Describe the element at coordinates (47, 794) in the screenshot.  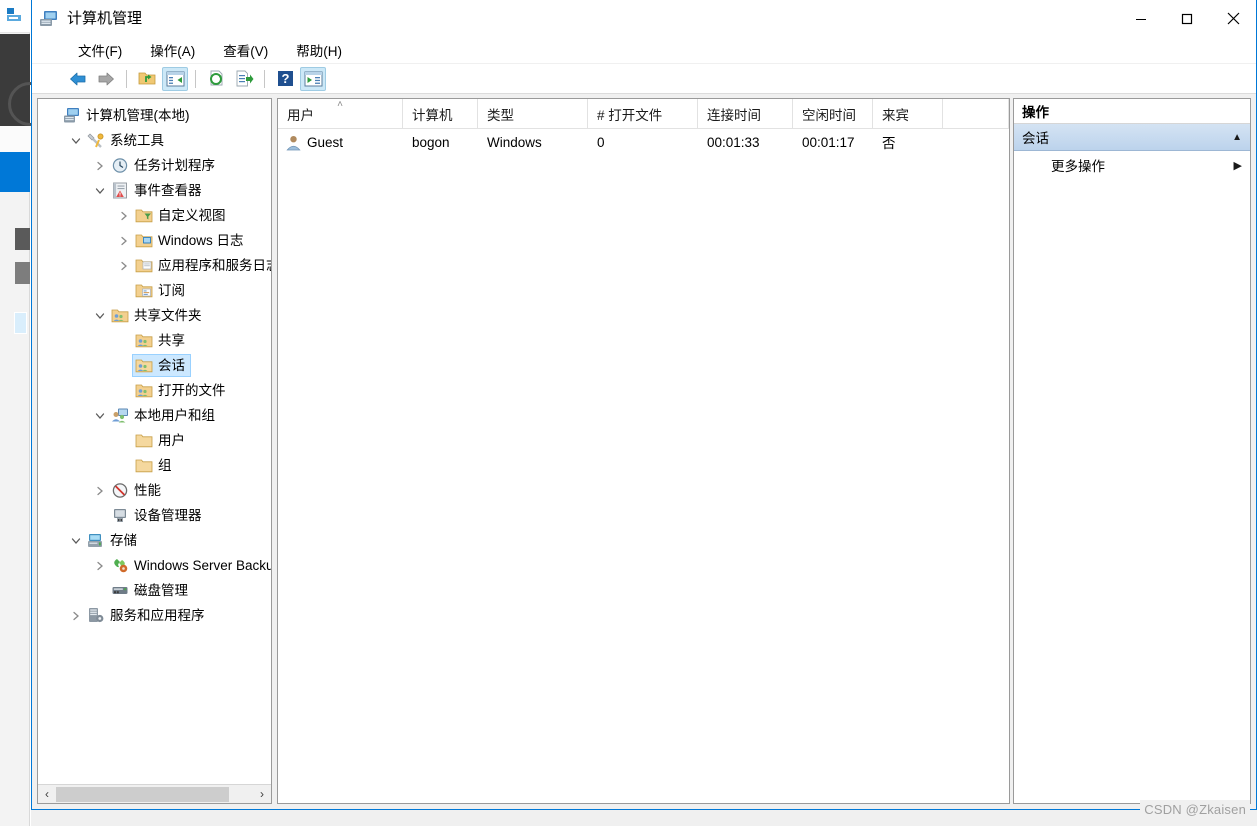
I see `scroll-left-arrow-icon: ‹` at that location.